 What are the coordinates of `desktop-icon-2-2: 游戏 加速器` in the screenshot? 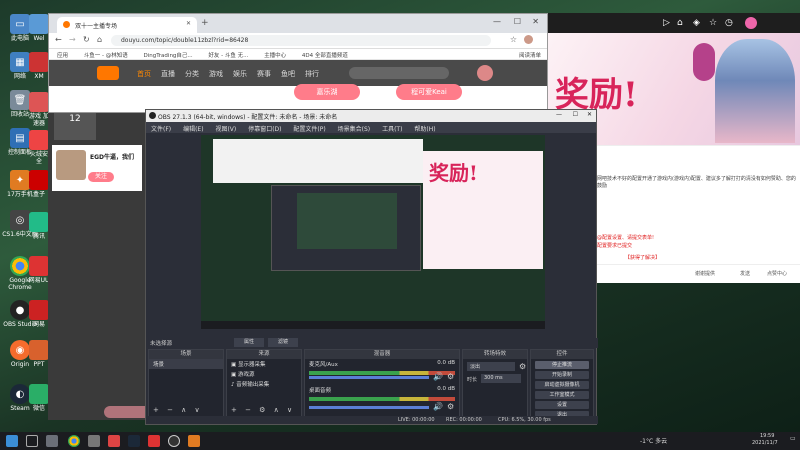 It's located at (39, 109).